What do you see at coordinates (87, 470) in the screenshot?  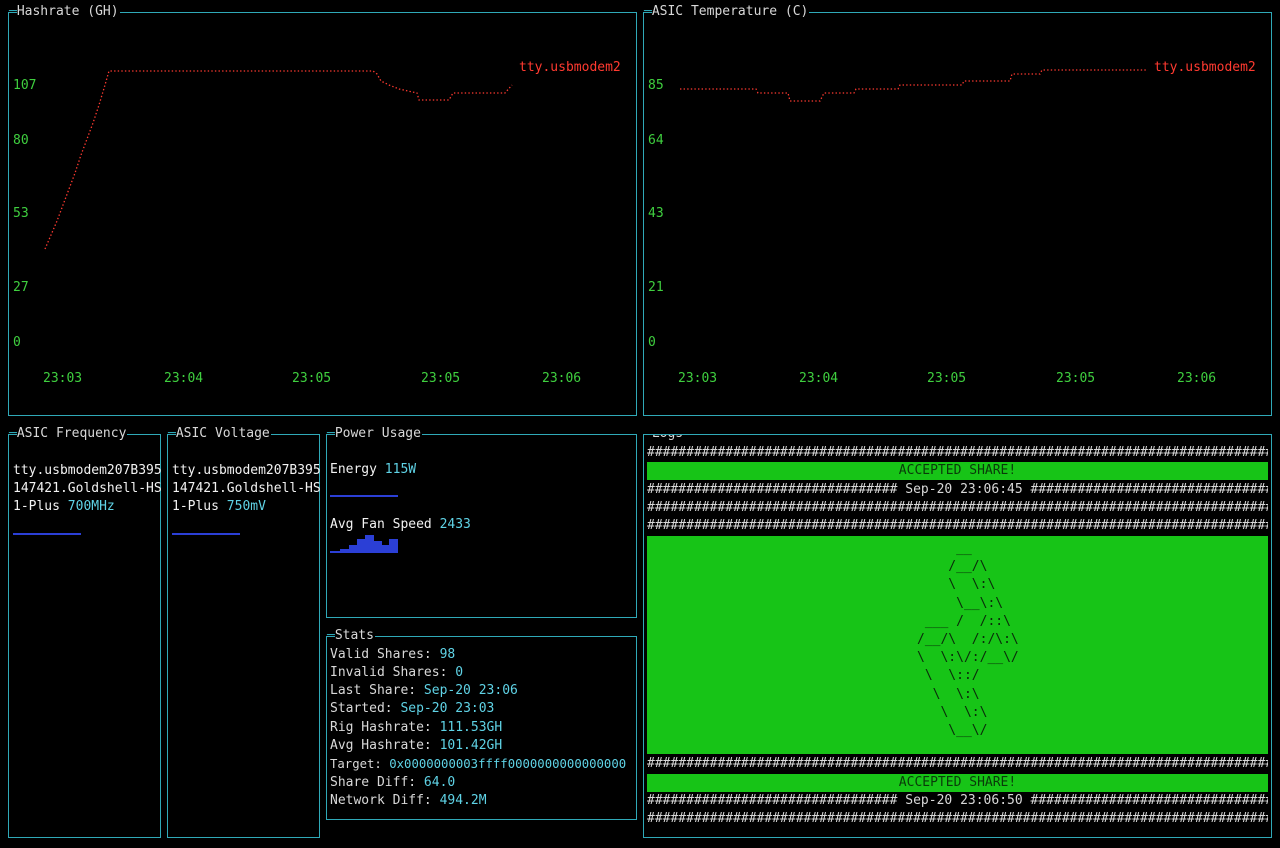 I see `frequency-device-line: tty.usbmodem207B395` at bounding box center [87, 470].